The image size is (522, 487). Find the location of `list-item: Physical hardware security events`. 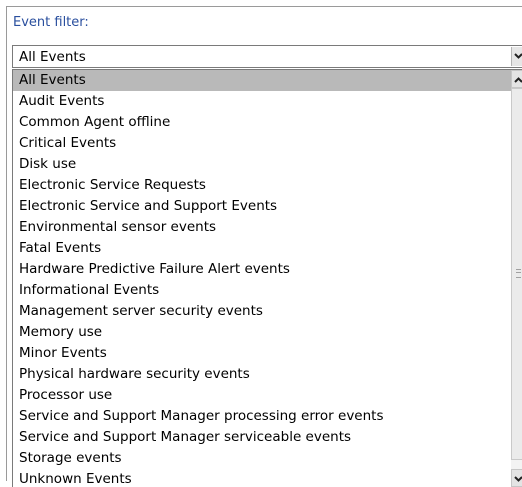

list-item: Physical hardware security events is located at coordinates (267, 374).